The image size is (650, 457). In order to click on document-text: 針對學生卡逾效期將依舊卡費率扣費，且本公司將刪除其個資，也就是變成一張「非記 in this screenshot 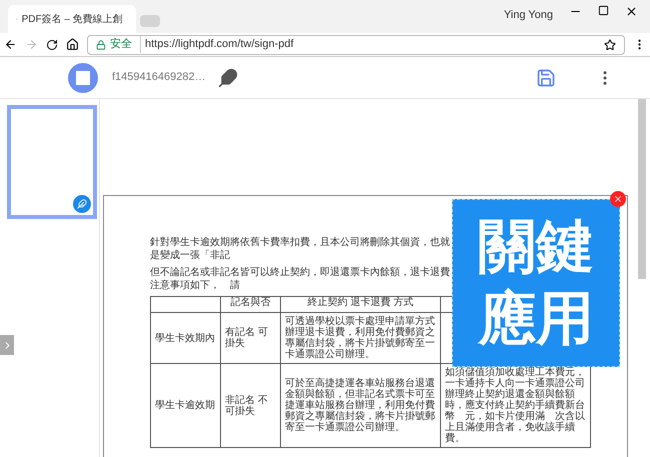, I will do `click(300, 249)`.